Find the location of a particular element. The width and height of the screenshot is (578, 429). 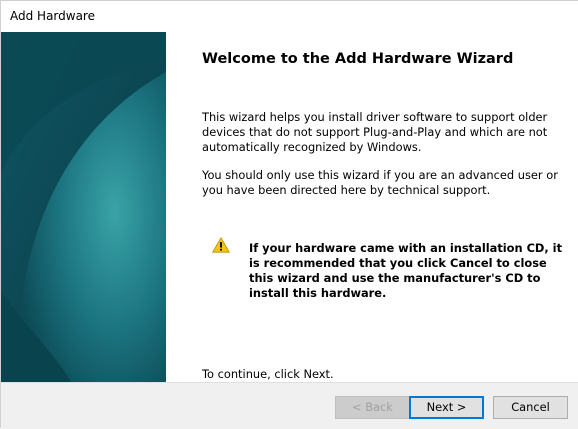

warning-icon is located at coordinates (221, 245).